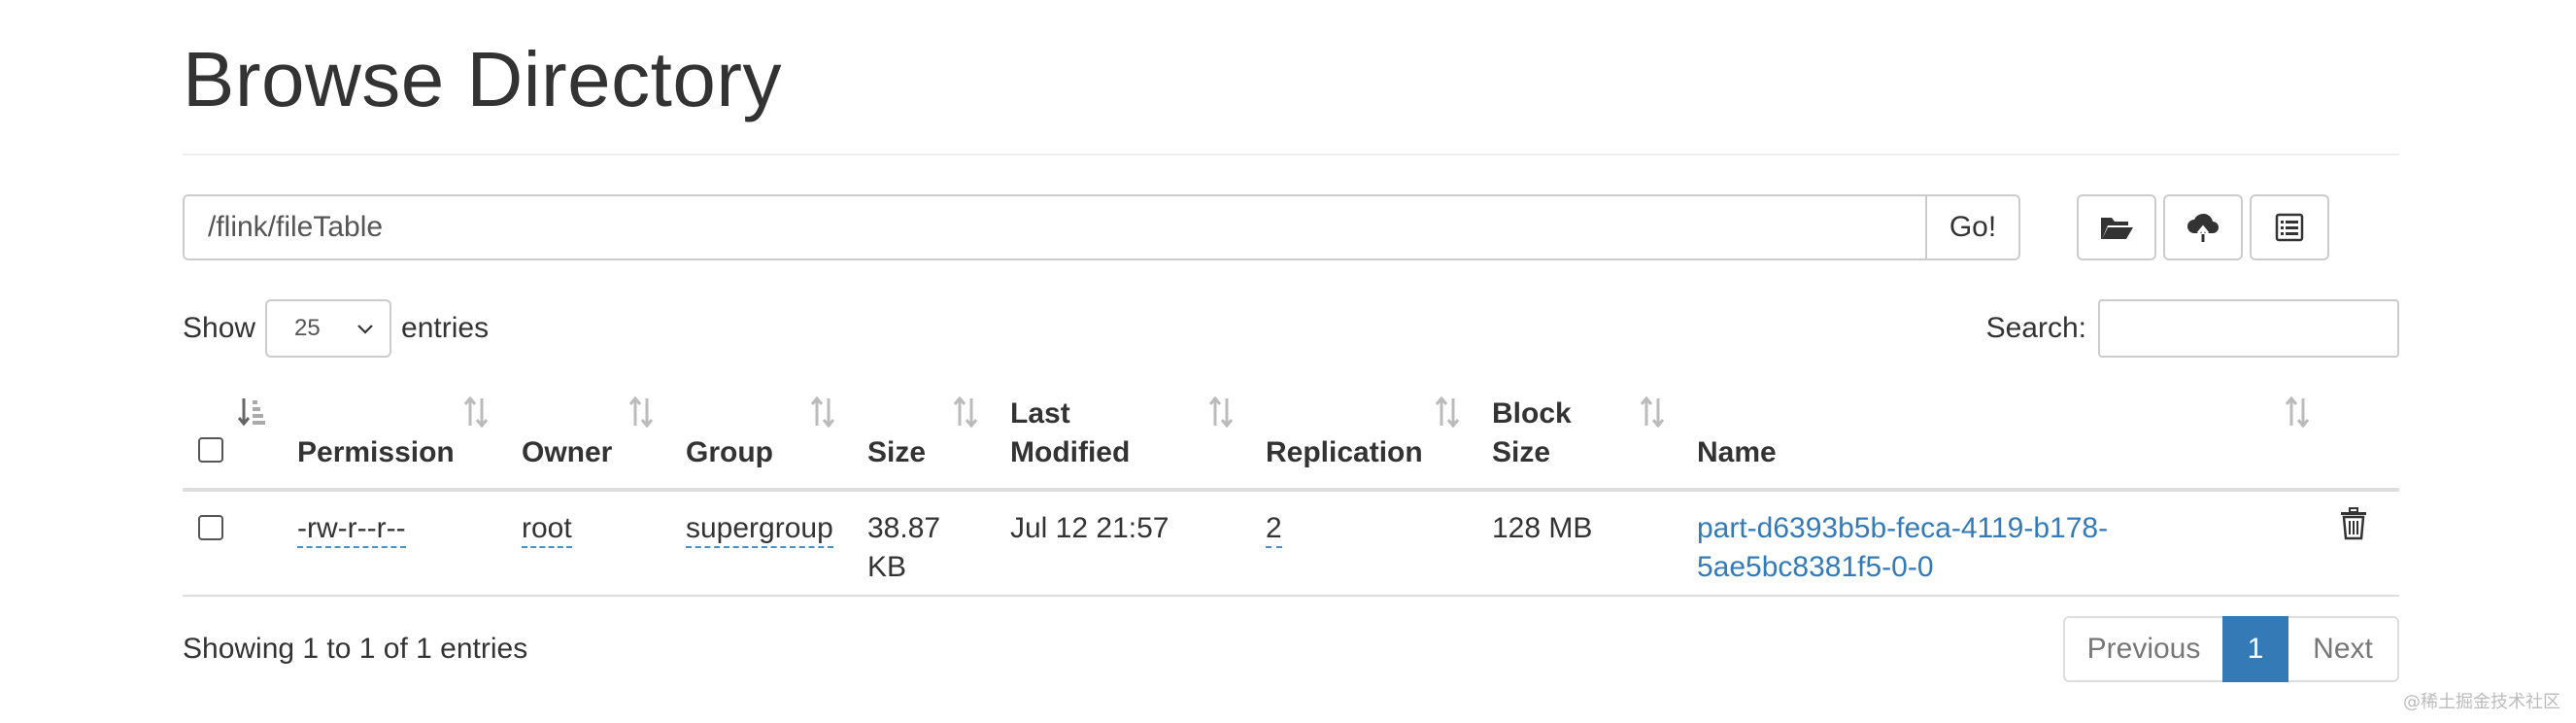  What do you see at coordinates (307, 328) in the screenshot?
I see `entries-per-page-value: 25` at bounding box center [307, 328].